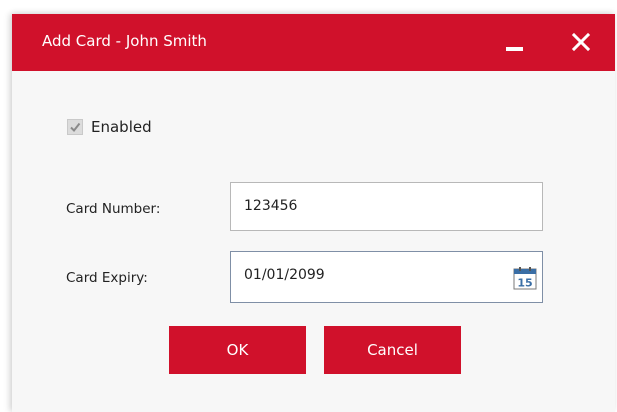  I want to click on card-number-input: 123456, so click(386, 206).